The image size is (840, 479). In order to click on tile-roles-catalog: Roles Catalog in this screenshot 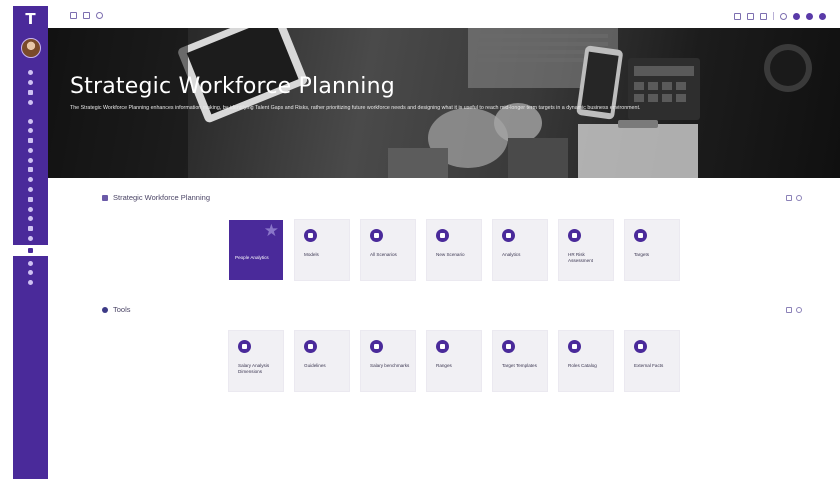, I will do `click(586, 361)`.